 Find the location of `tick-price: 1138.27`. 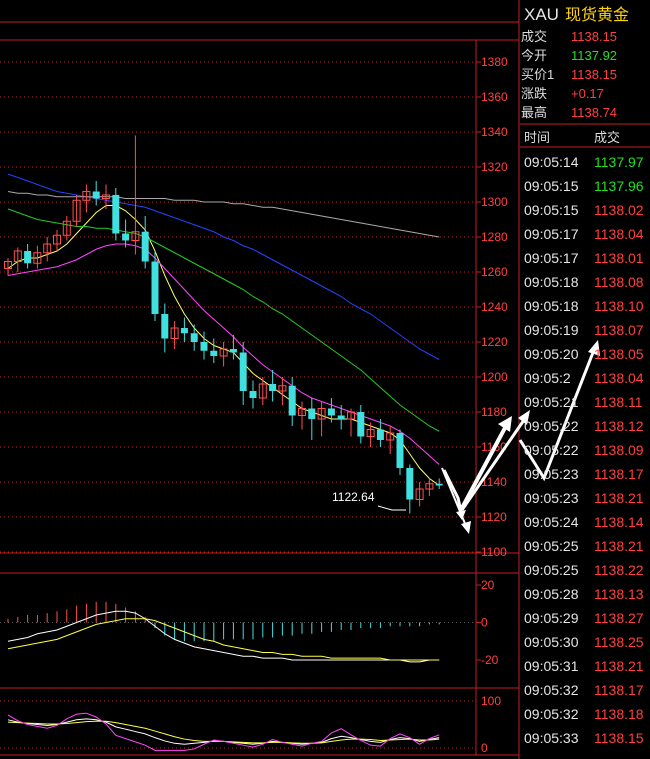

tick-price: 1138.27 is located at coordinates (619, 618).